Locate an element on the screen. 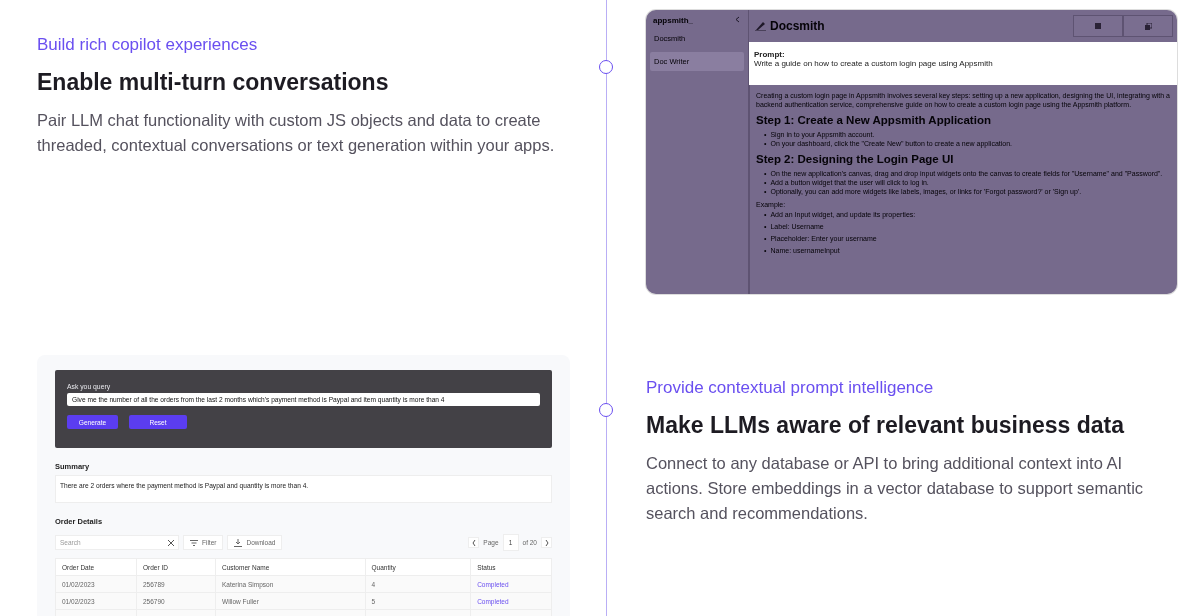 The height and width of the screenshot is (616, 1200). pen-icon is located at coordinates (760, 26).